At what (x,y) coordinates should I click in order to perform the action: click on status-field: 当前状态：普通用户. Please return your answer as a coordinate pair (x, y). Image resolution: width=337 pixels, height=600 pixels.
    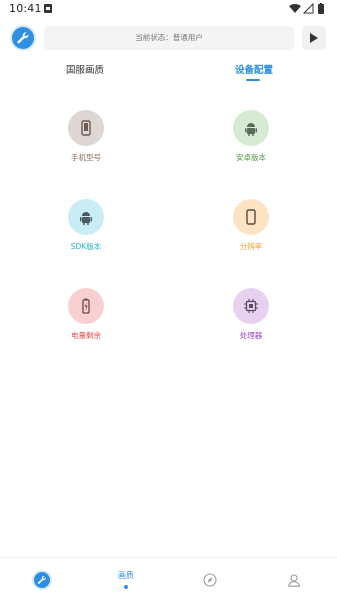
    Looking at the image, I should click on (169, 38).